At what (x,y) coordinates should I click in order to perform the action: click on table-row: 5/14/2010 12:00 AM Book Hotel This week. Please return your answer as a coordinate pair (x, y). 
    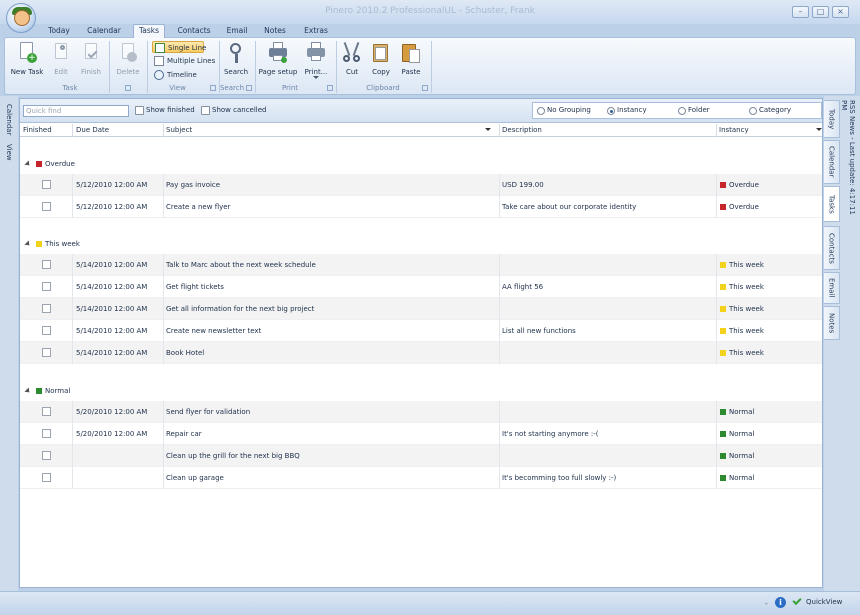
    Looking at the image, I should click on (421, 353).